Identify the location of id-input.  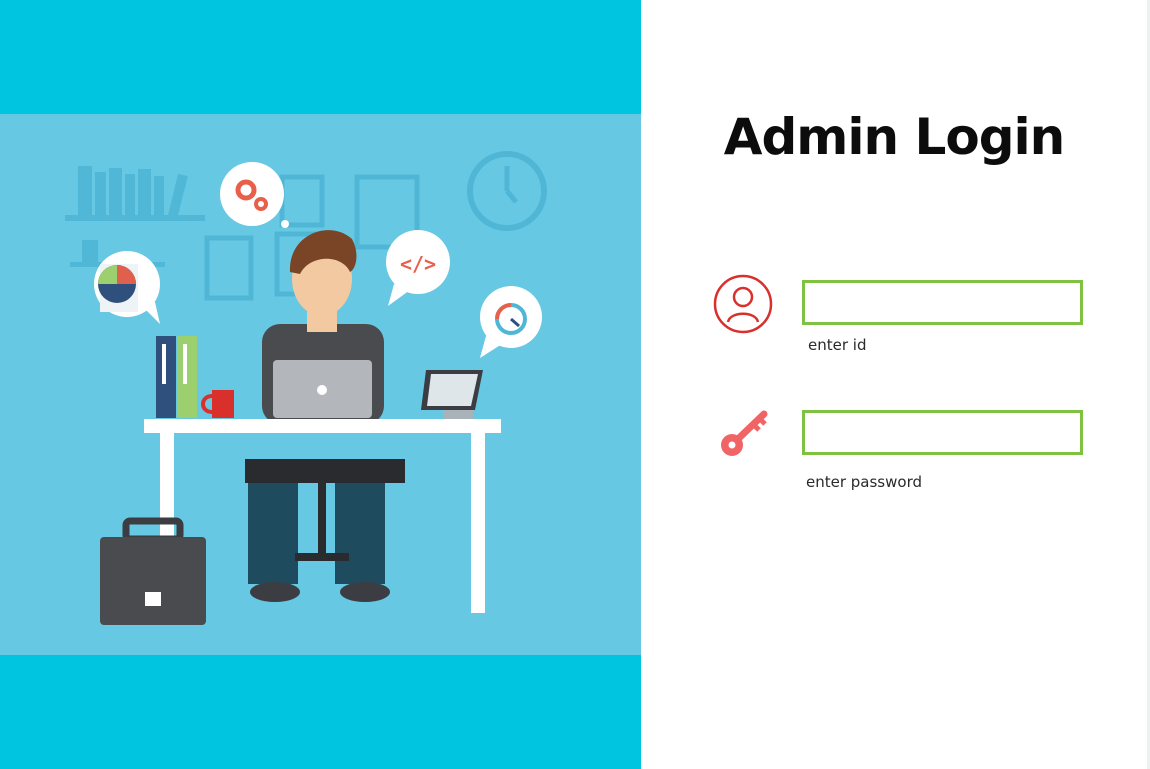
(942, 302).